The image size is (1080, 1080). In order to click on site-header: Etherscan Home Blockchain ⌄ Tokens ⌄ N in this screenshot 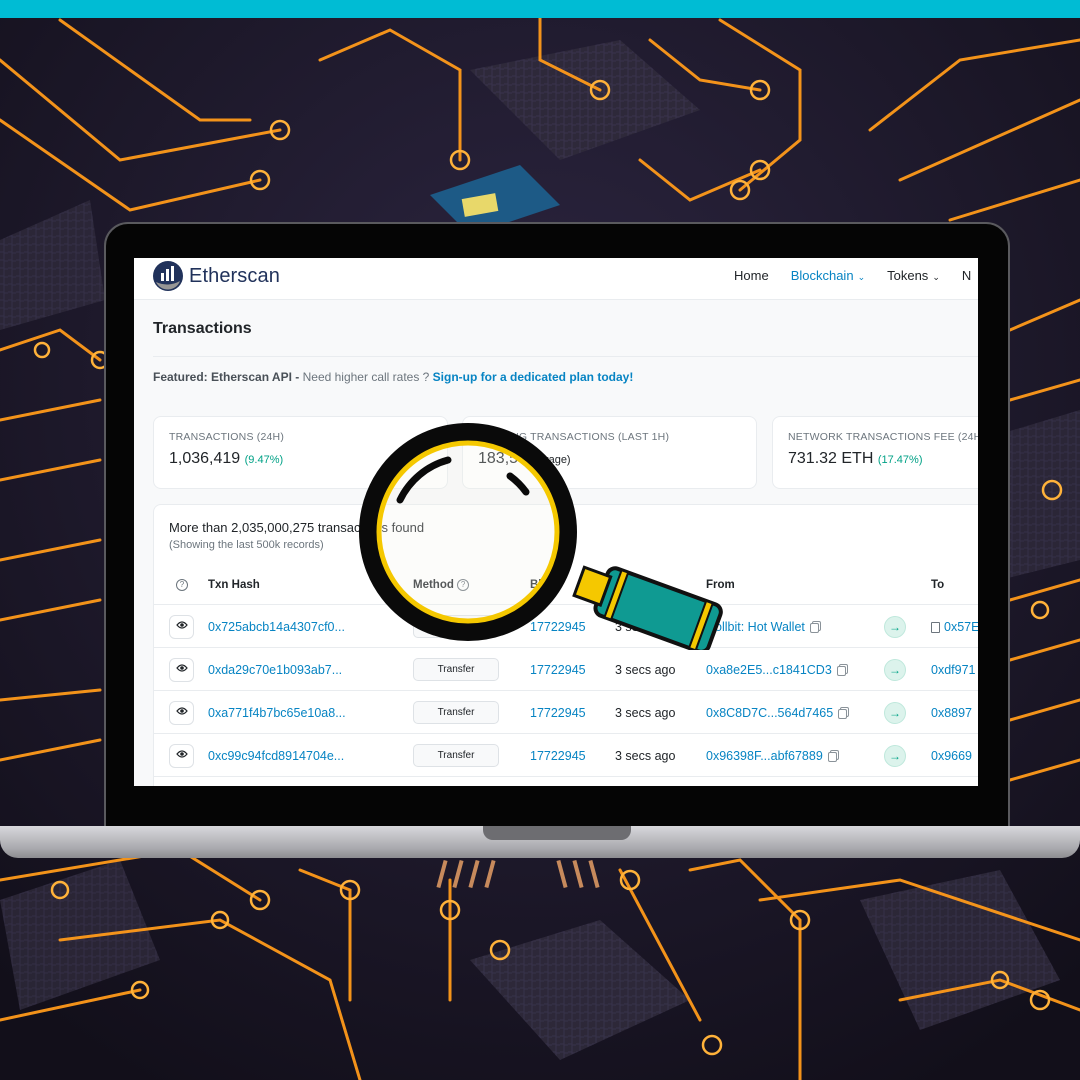, I will do `click(556, 279)`.